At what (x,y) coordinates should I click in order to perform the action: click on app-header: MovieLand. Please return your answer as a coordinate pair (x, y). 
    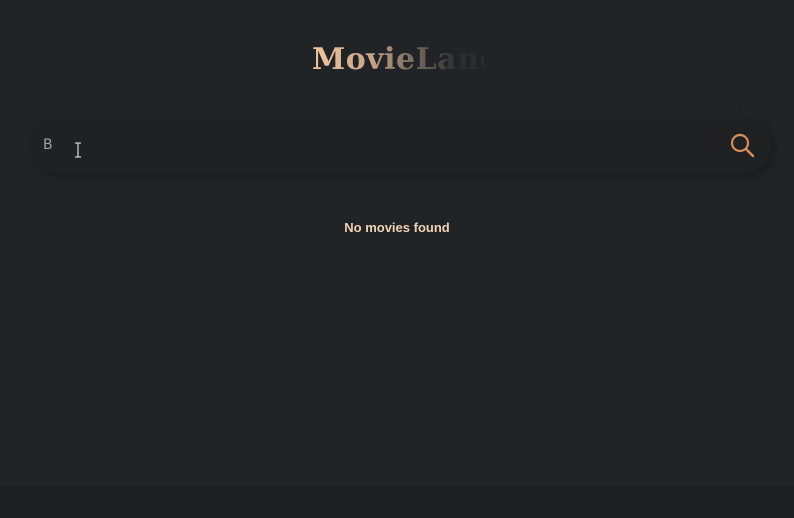
    Looking at the image, I should click on (406, 60).